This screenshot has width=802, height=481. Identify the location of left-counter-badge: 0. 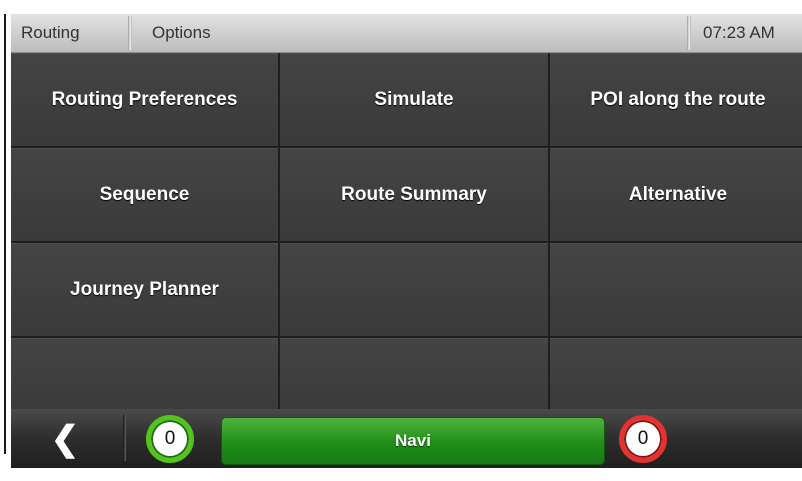
(170, 439).